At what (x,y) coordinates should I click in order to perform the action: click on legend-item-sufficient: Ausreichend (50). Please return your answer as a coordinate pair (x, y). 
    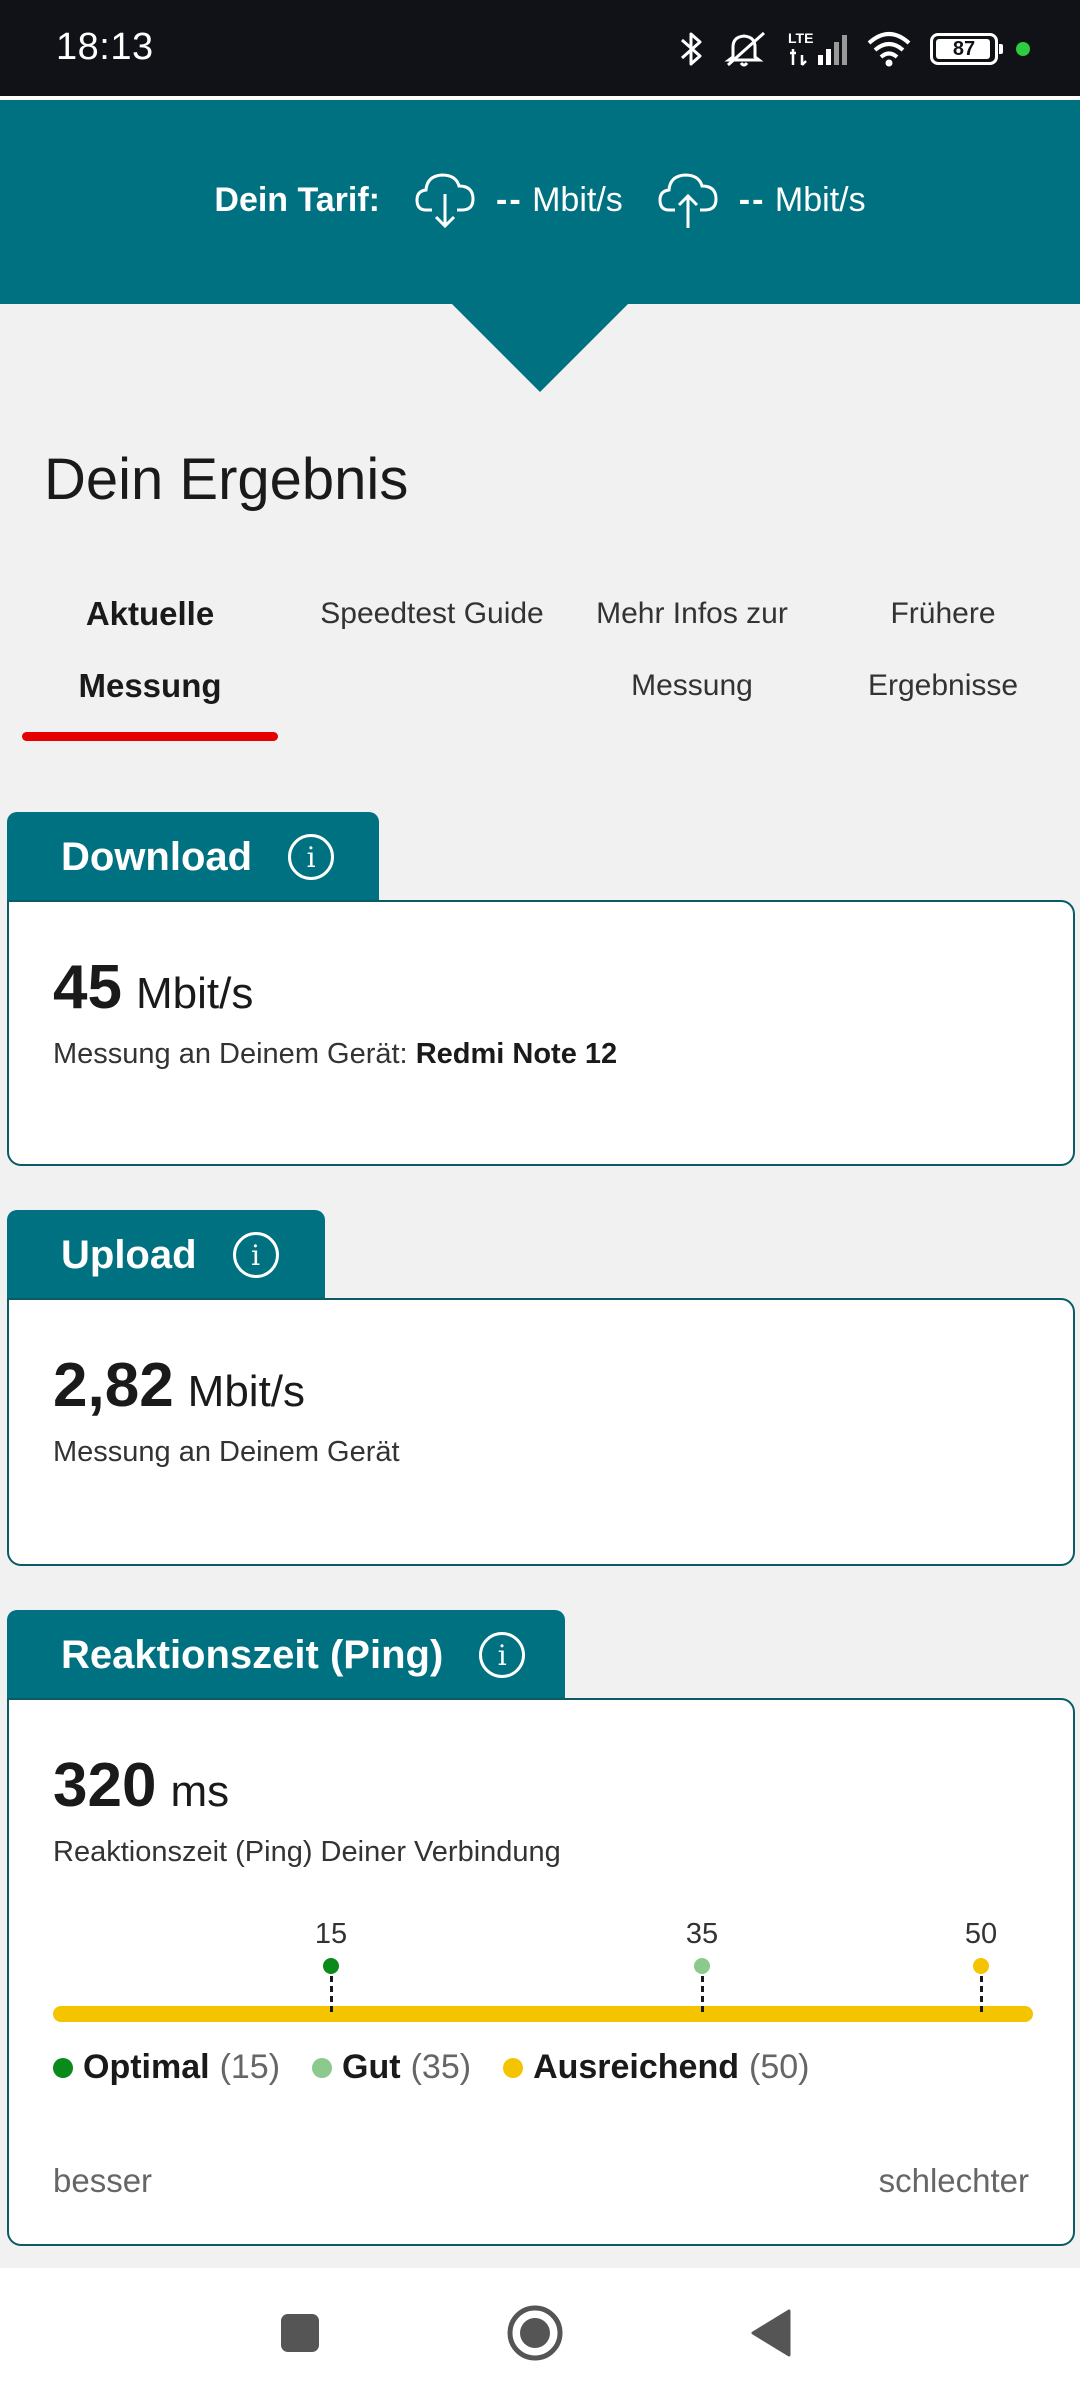
    Looking at the image, I should click on (656, 2067).